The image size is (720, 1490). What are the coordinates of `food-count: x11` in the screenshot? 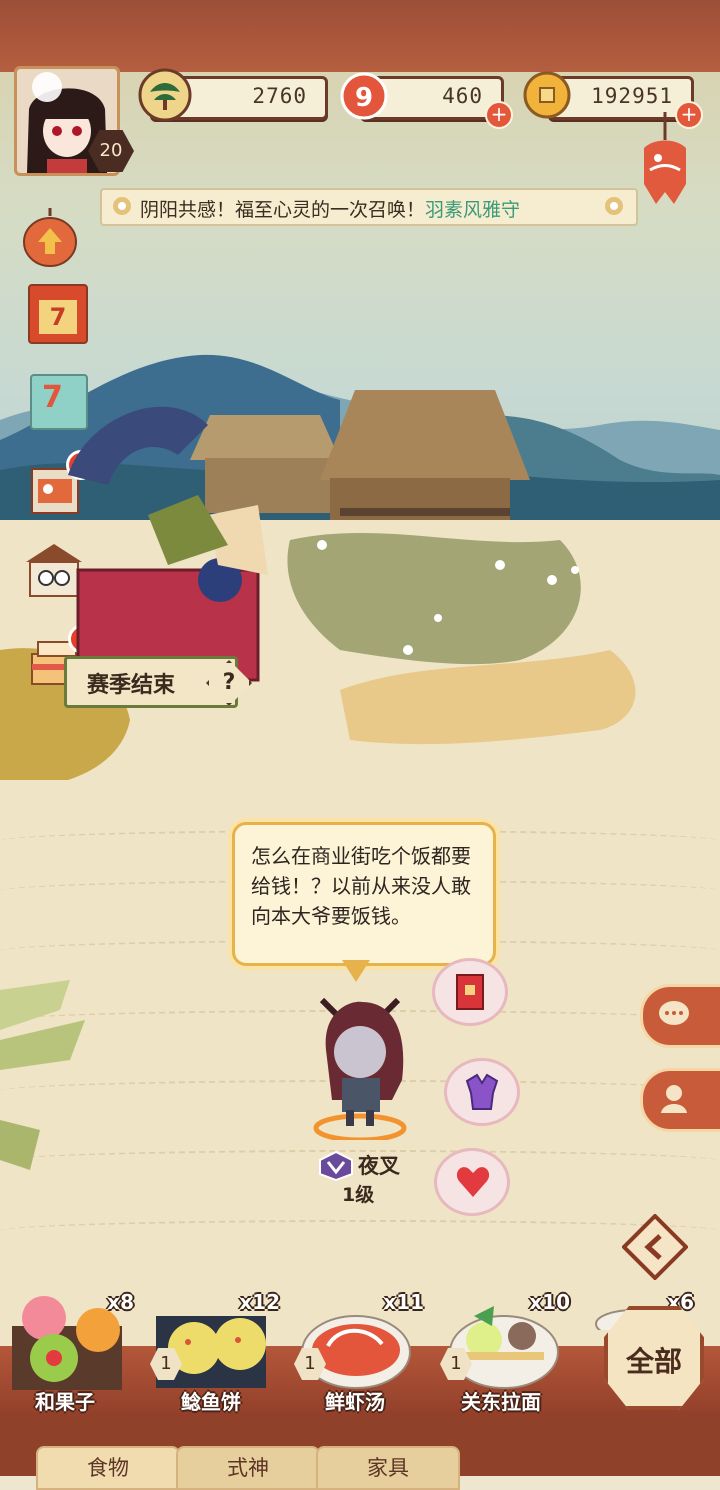 It's located at (403, 1302).